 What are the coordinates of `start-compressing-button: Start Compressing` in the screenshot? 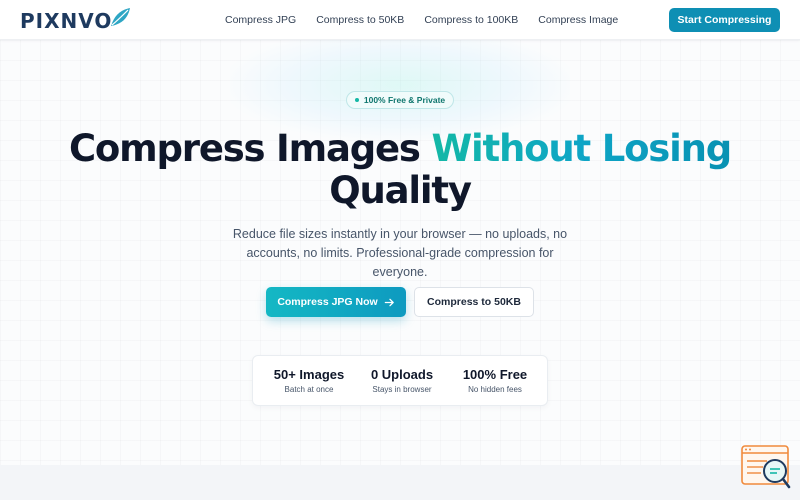 It's located at (724, 20).